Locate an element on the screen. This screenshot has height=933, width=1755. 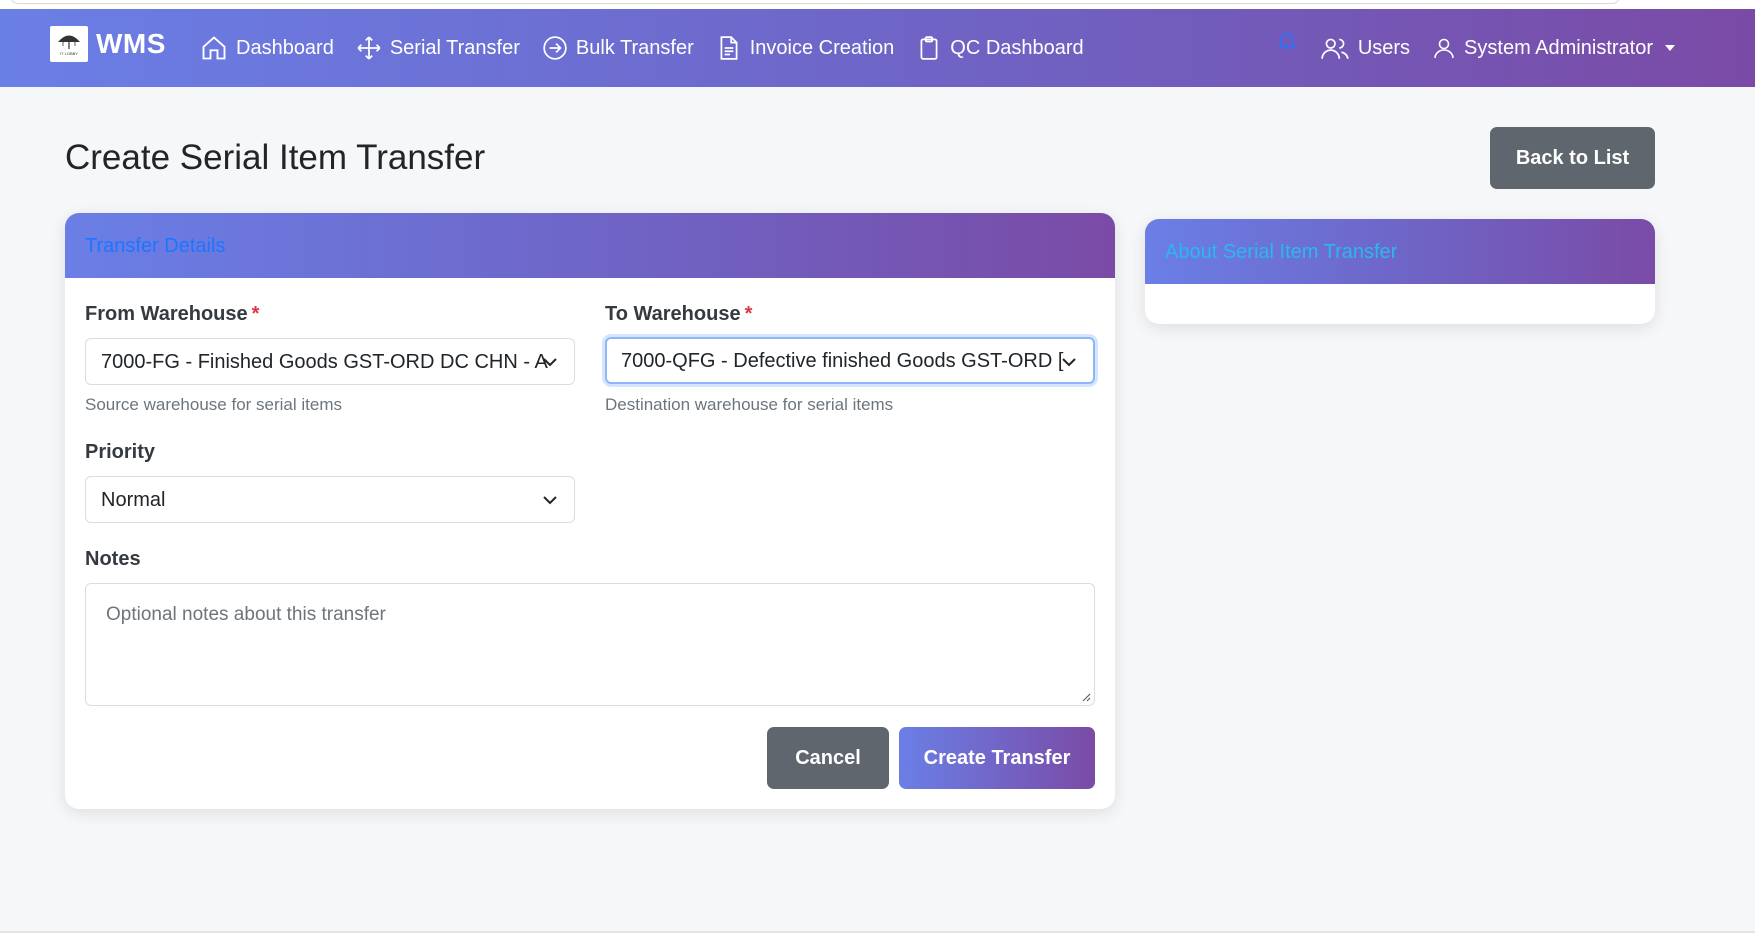
notification-button is located at coordinates (1287, 42).